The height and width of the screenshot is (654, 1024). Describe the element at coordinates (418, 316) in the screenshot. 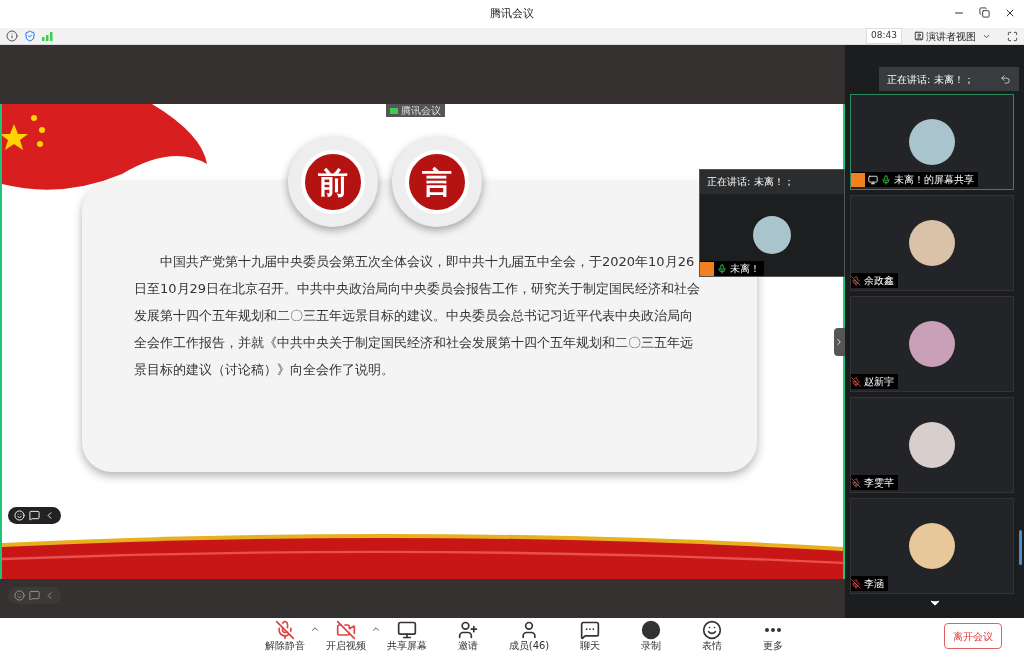

I see `preface-paragraph: 中国共产党第十九届中央委员会第五次全体会议，即中共十九届五中全会，于2020年10月26日至10月29日在北京召开。中共中央政治局向中央委员会报告工作，研究关于制定国民经济和社会发展第十四个五年规划和二〇三五年远景目标的建议。中央委员会总书记习近平代表中央政治局向全会作工作报告，并就《中共中央关于制定国民经济和社会发展第十四个五年规划和二〇三五年远景目标的建议（讨论稿）》向全会作了说明。` at that location.